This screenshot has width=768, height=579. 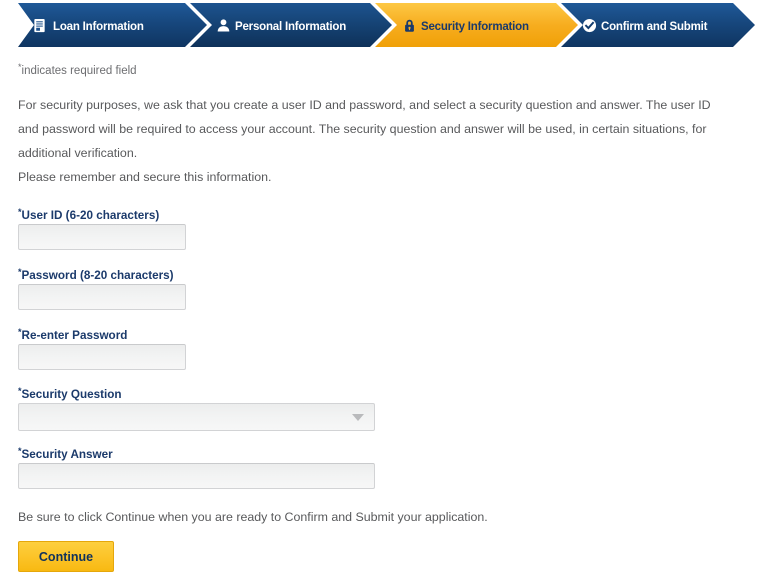 I want to click on security-question-label-text: Security Question, so click(x=71, y=394).